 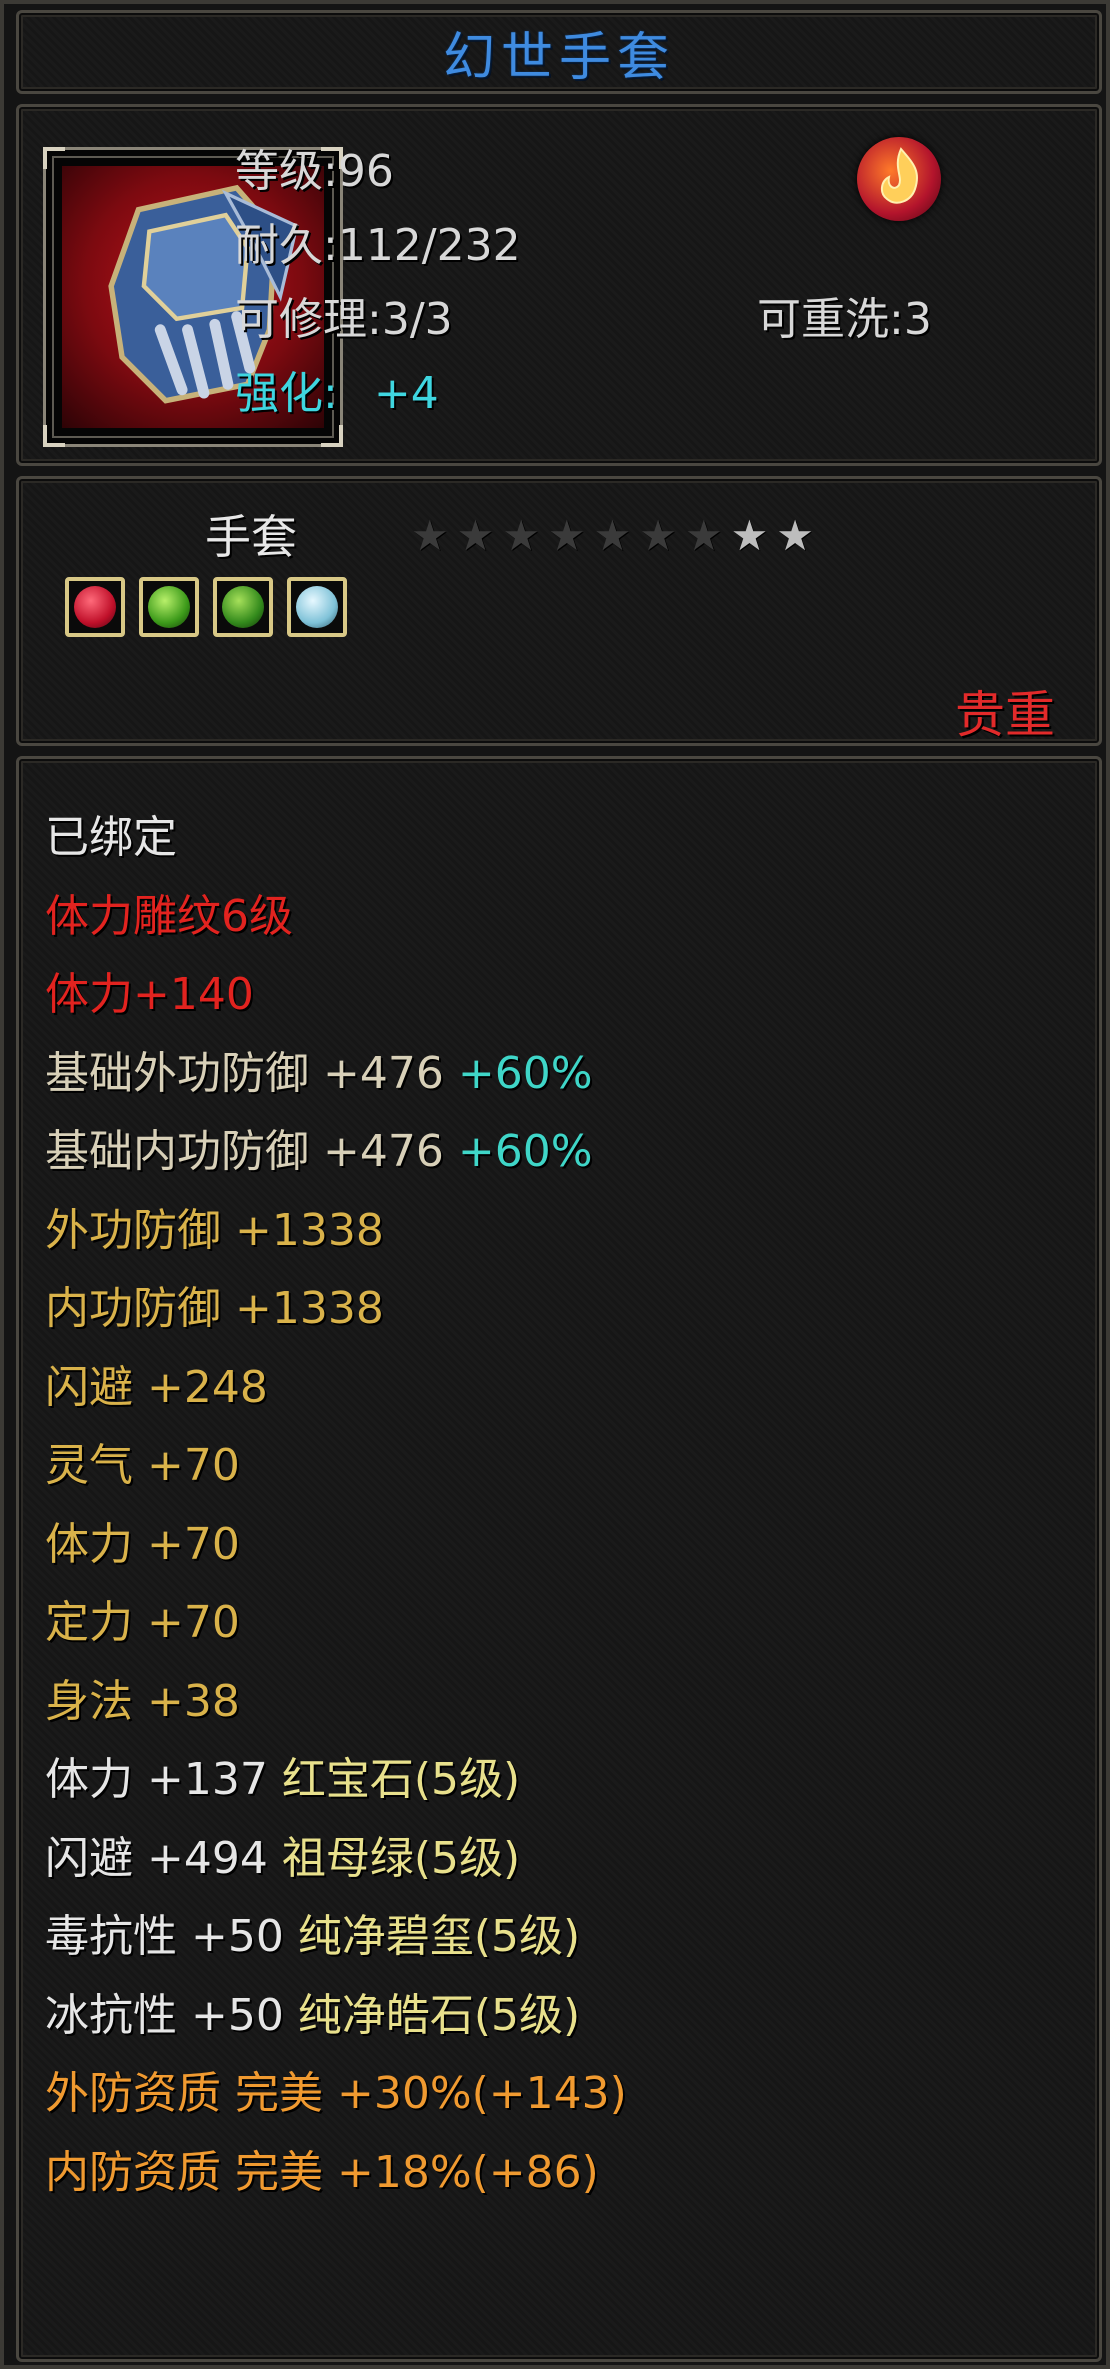 I want to click on stat-engrave: 体力雕纹6级, so click(x=169, y=916).